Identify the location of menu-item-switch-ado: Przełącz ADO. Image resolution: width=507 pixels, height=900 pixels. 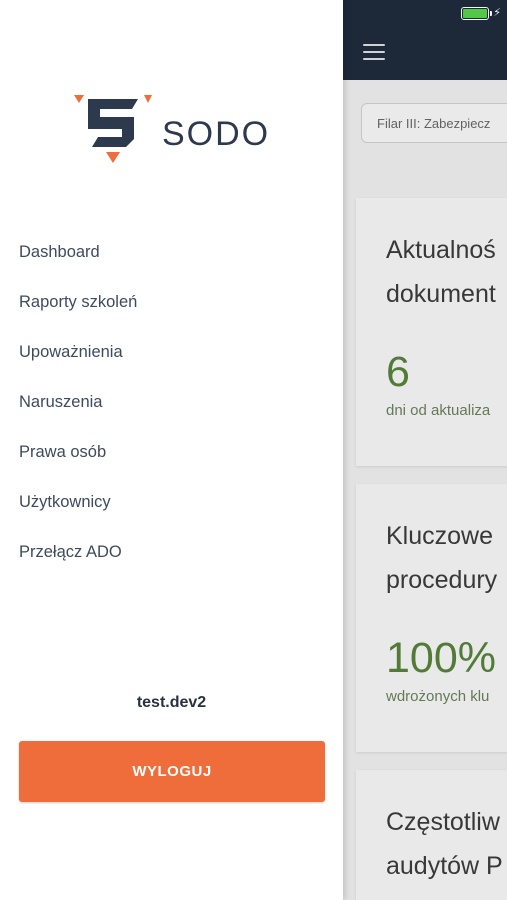
(78, 552).